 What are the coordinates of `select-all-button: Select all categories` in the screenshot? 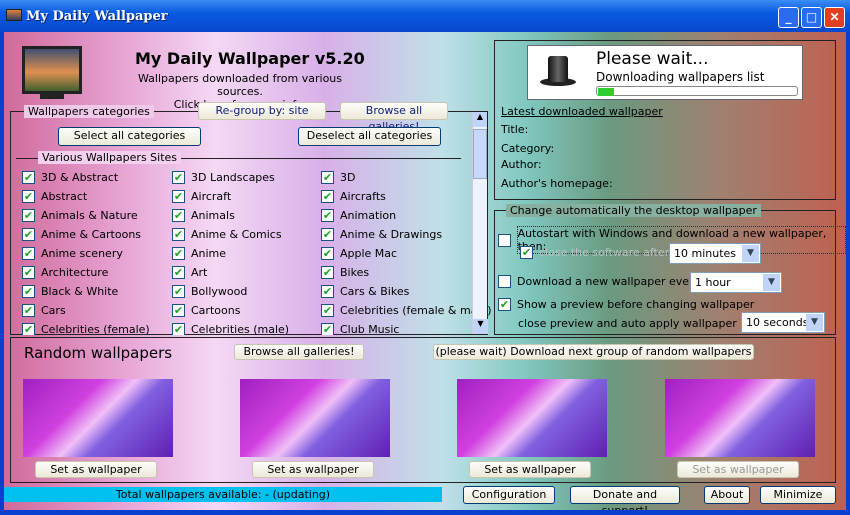 It's located at (129, 136).